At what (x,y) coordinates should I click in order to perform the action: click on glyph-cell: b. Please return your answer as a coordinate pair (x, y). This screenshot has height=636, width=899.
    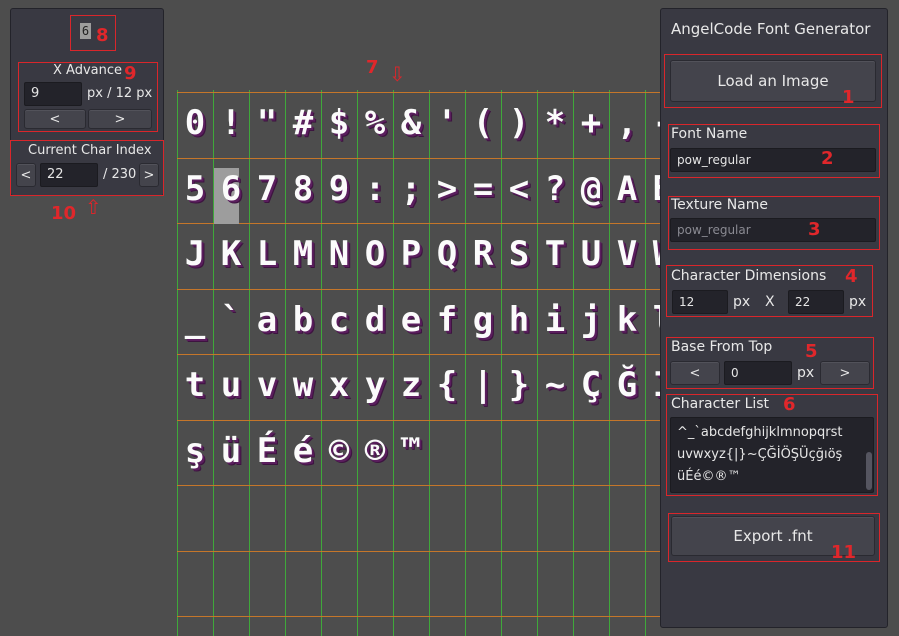
    Looking at the image, I should click on (303, 320).